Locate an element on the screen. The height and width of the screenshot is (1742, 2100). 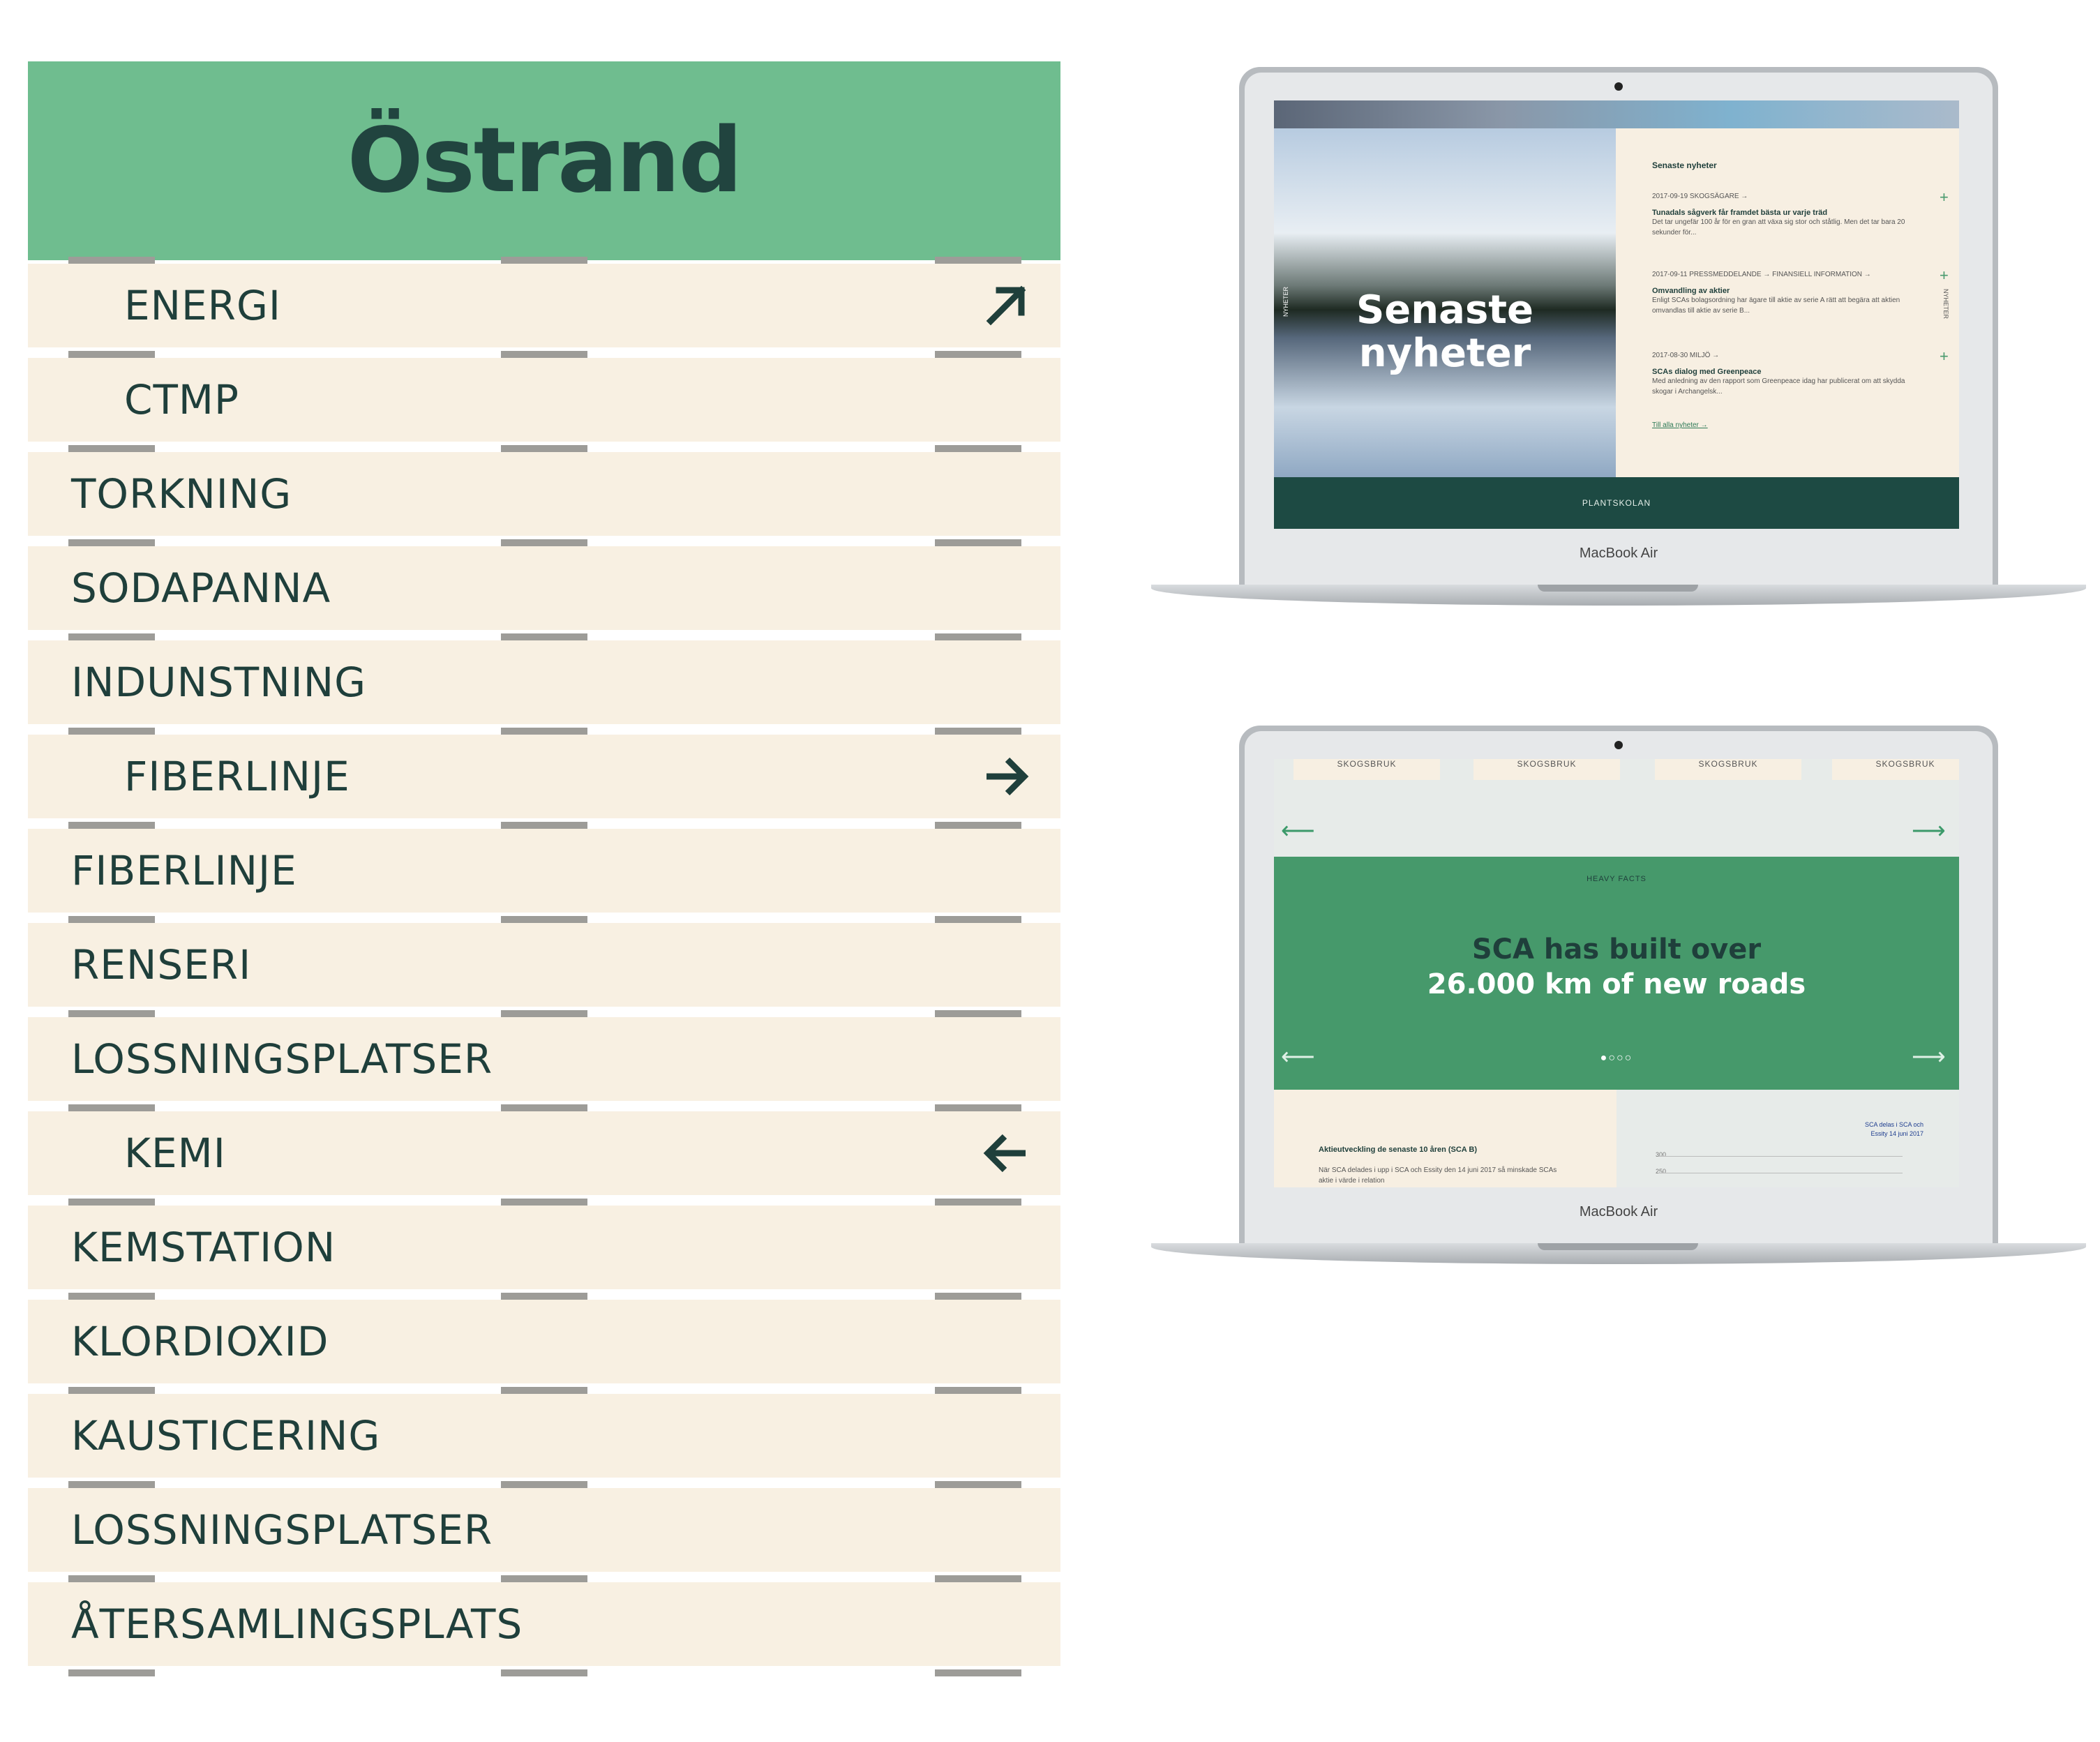
facts-kicker: HEAVY FACTS is located at coordinates (1617, 879).